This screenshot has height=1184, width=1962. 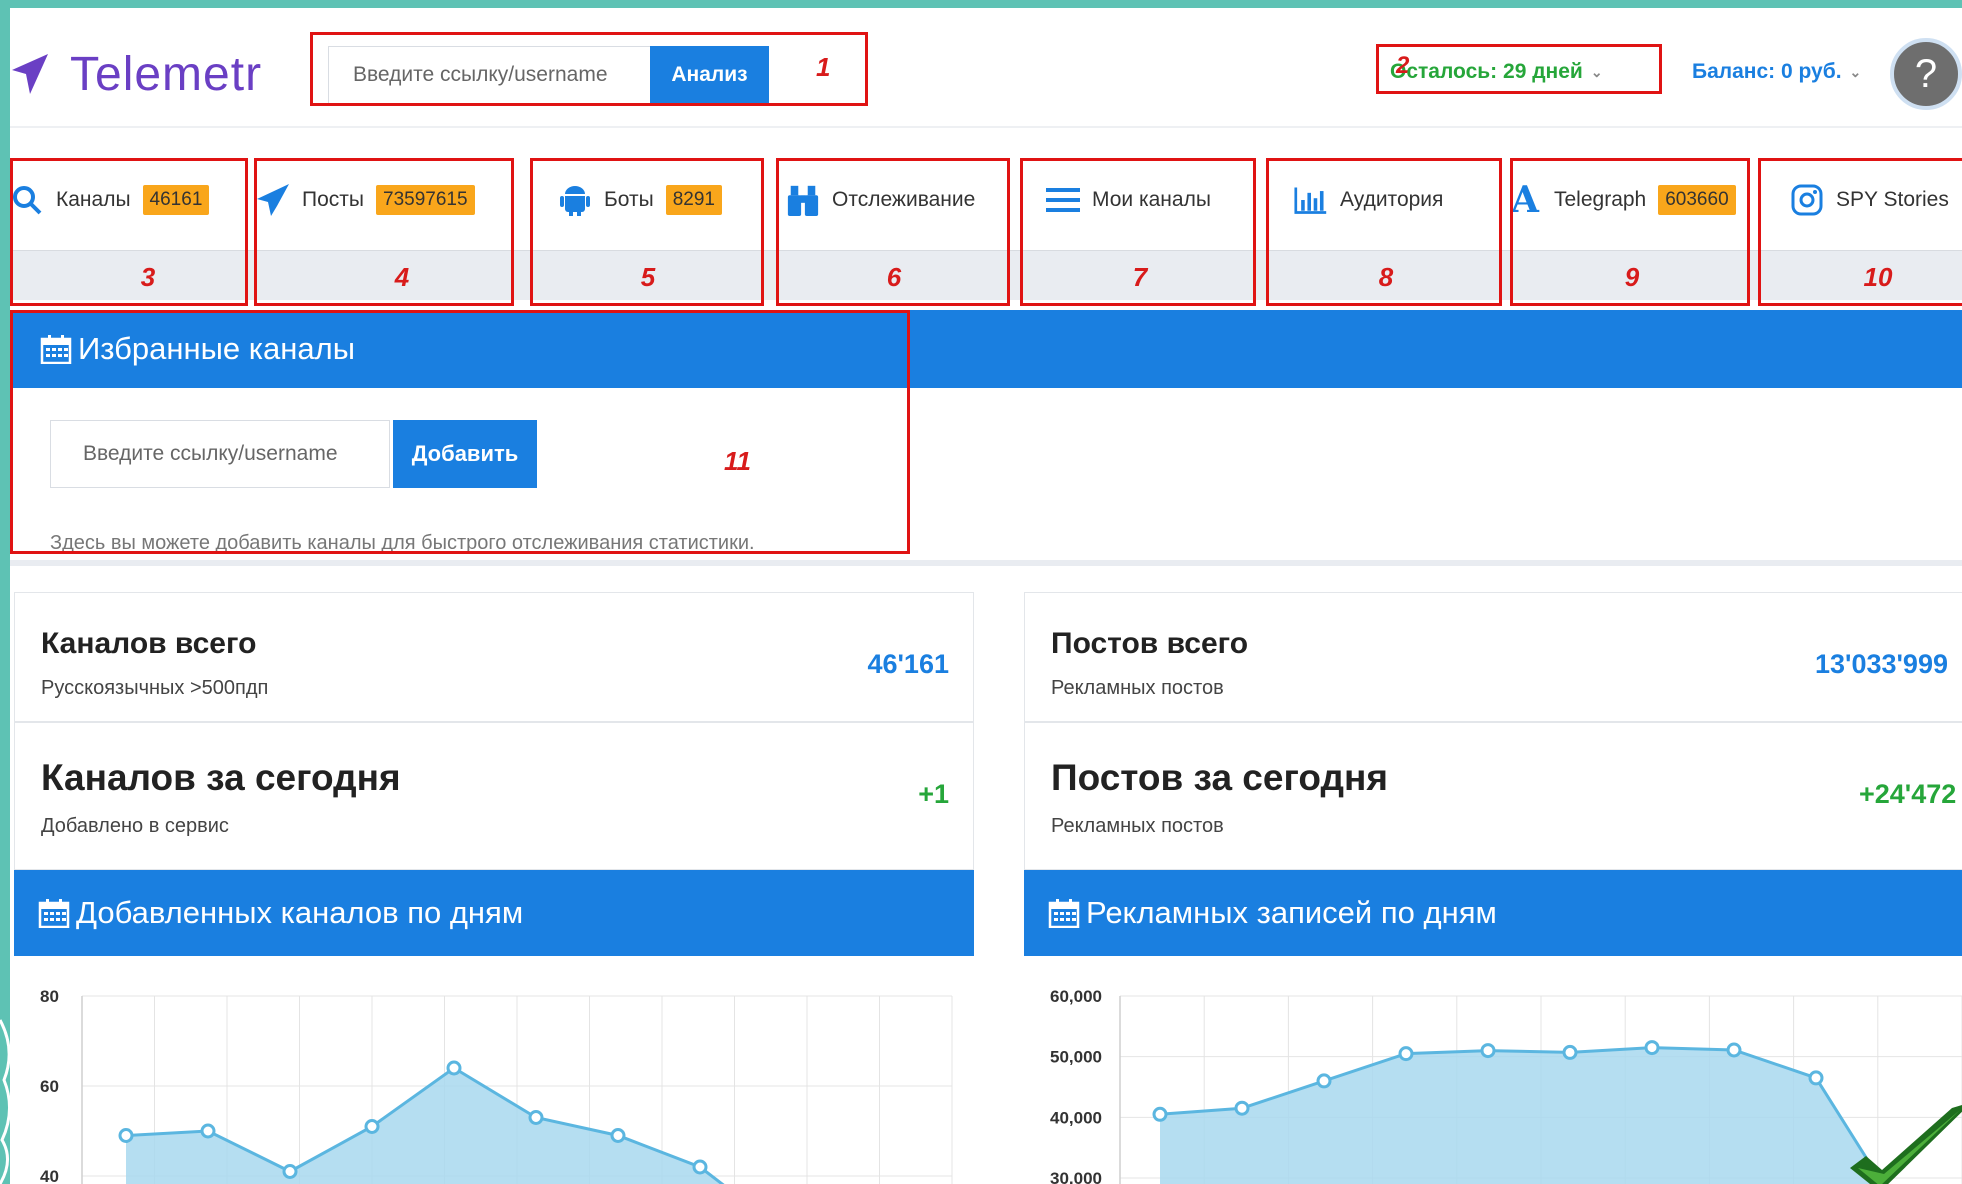 I want to click on stat-subtitle: Русскоязычных >500пдп, so click(x=155, y=688).